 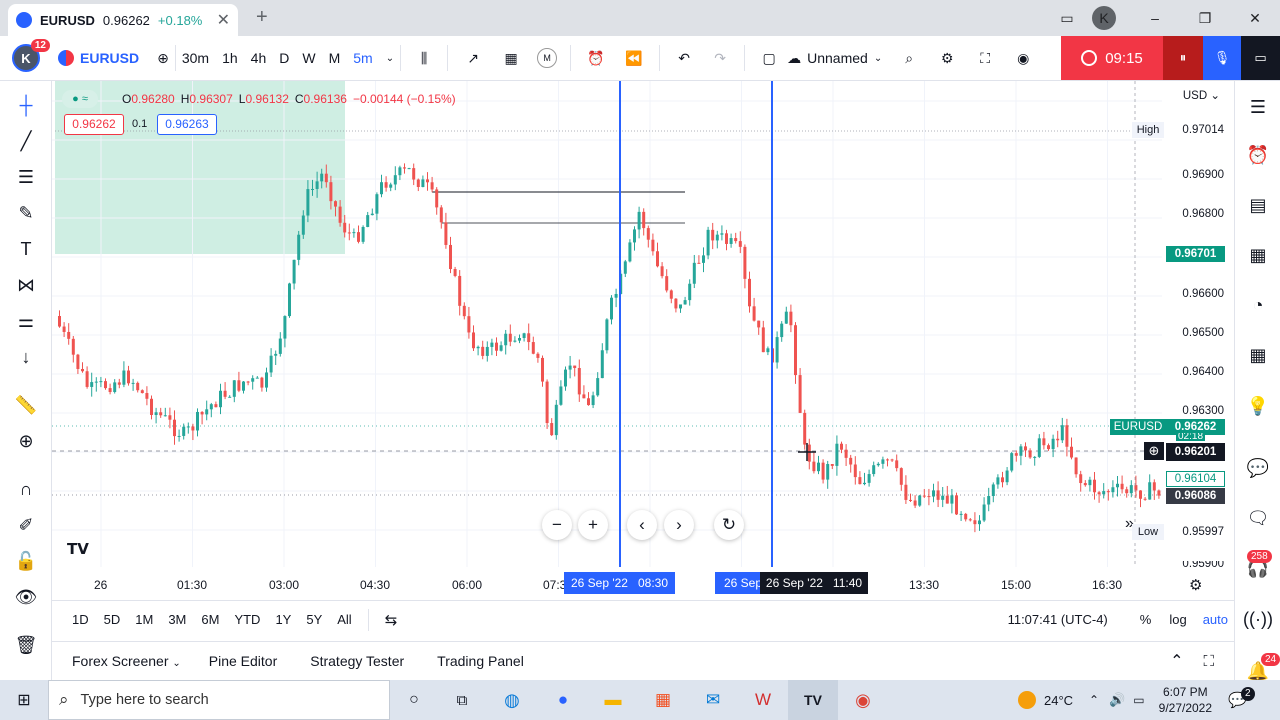 What do you see at coordinates (1185, 700) in the screenshot?
I see `clock-area: 6:07 PM 9/27/2022` at bounding box center [1185, 700].